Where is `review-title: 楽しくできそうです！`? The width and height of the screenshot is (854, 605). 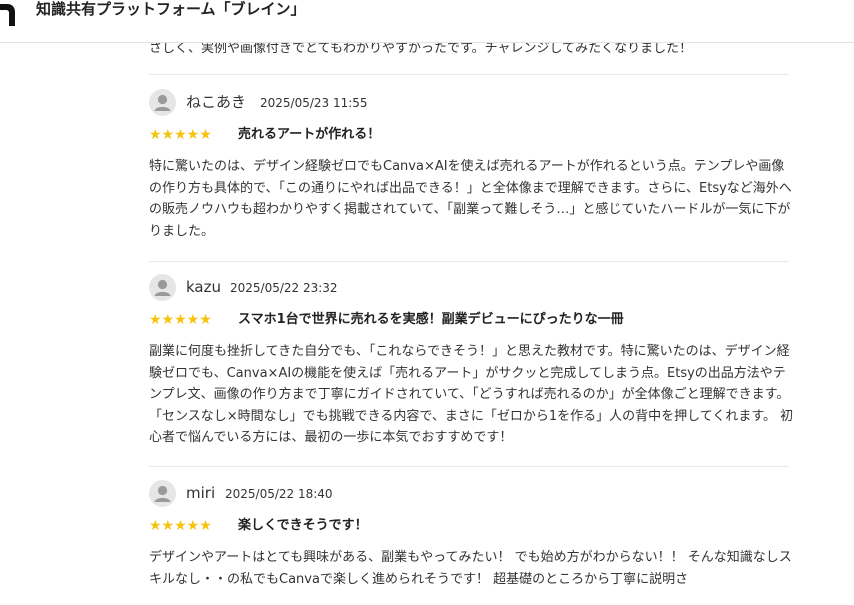
review-title: 楽しくできそうです！ is located at coordinates (303, 525).